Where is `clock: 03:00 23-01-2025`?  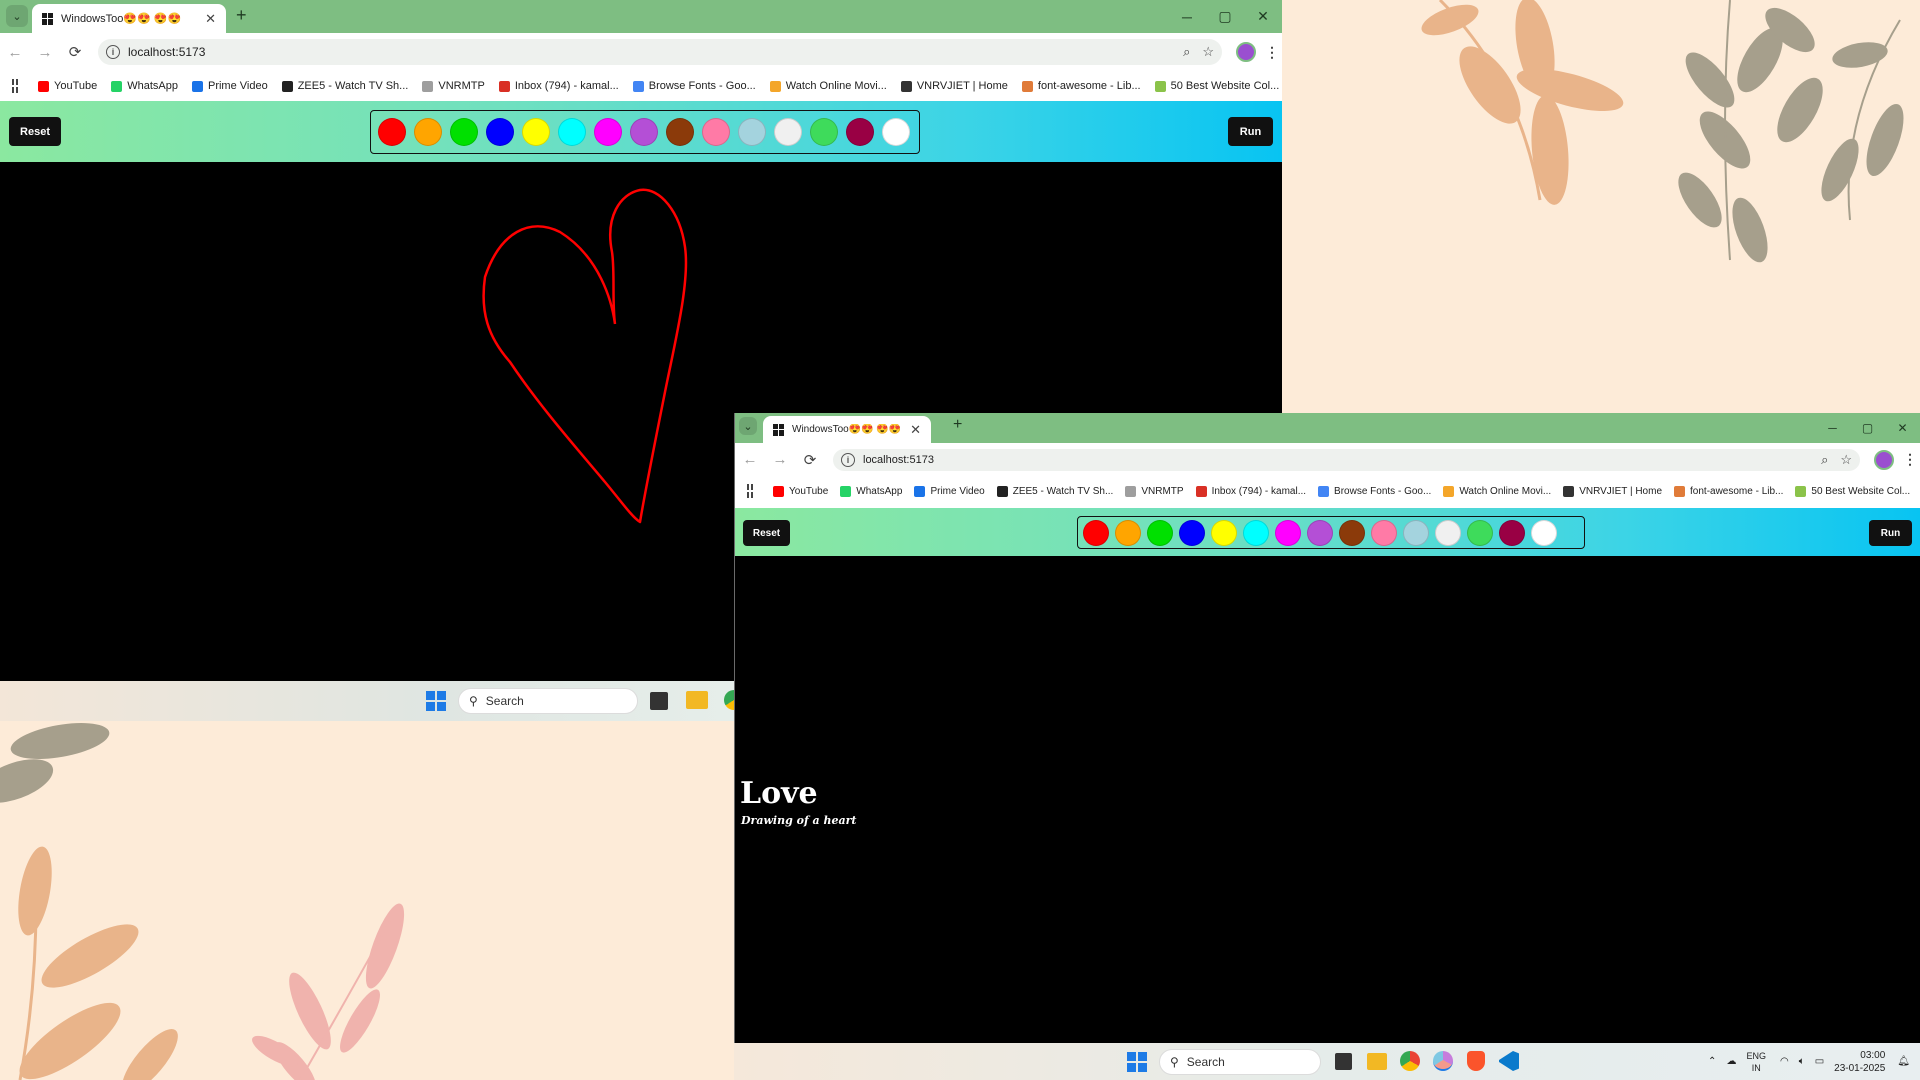
clock: 03:00 23-01-2025 is located at coordinates (1859, 1062).